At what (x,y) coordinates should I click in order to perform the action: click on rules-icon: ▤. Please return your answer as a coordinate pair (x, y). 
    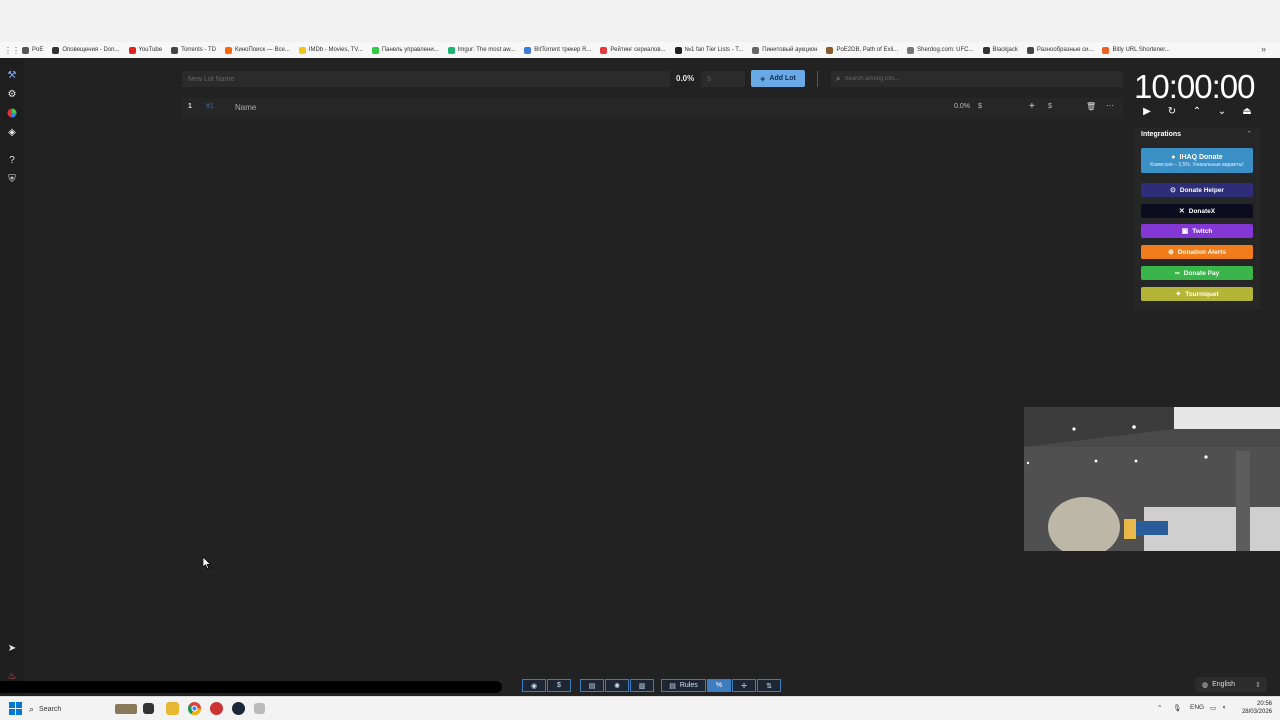
    Looking at the image, I should click on (672, 686).